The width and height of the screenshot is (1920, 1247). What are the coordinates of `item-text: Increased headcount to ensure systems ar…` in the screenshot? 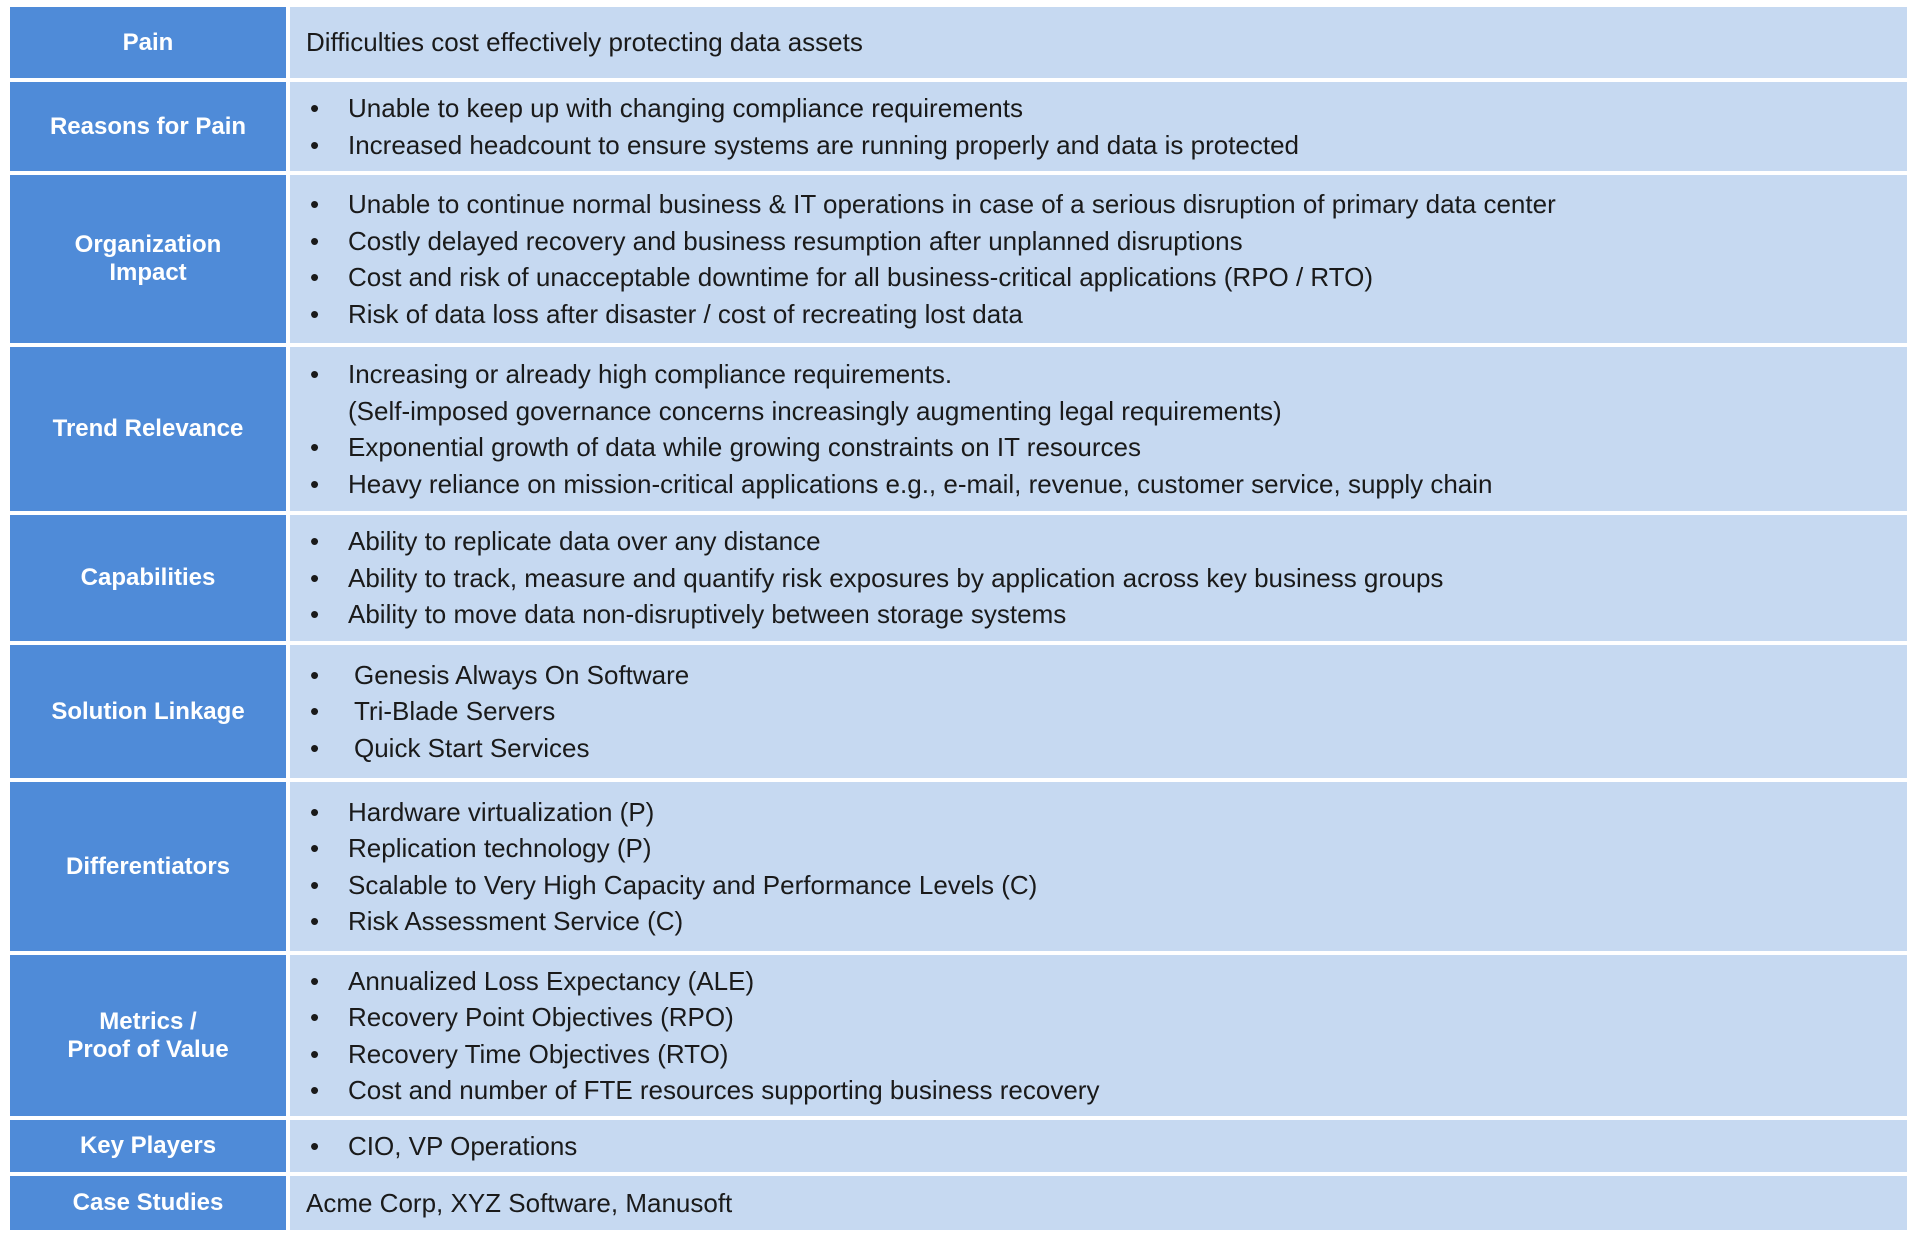 It's located at (824, 144).